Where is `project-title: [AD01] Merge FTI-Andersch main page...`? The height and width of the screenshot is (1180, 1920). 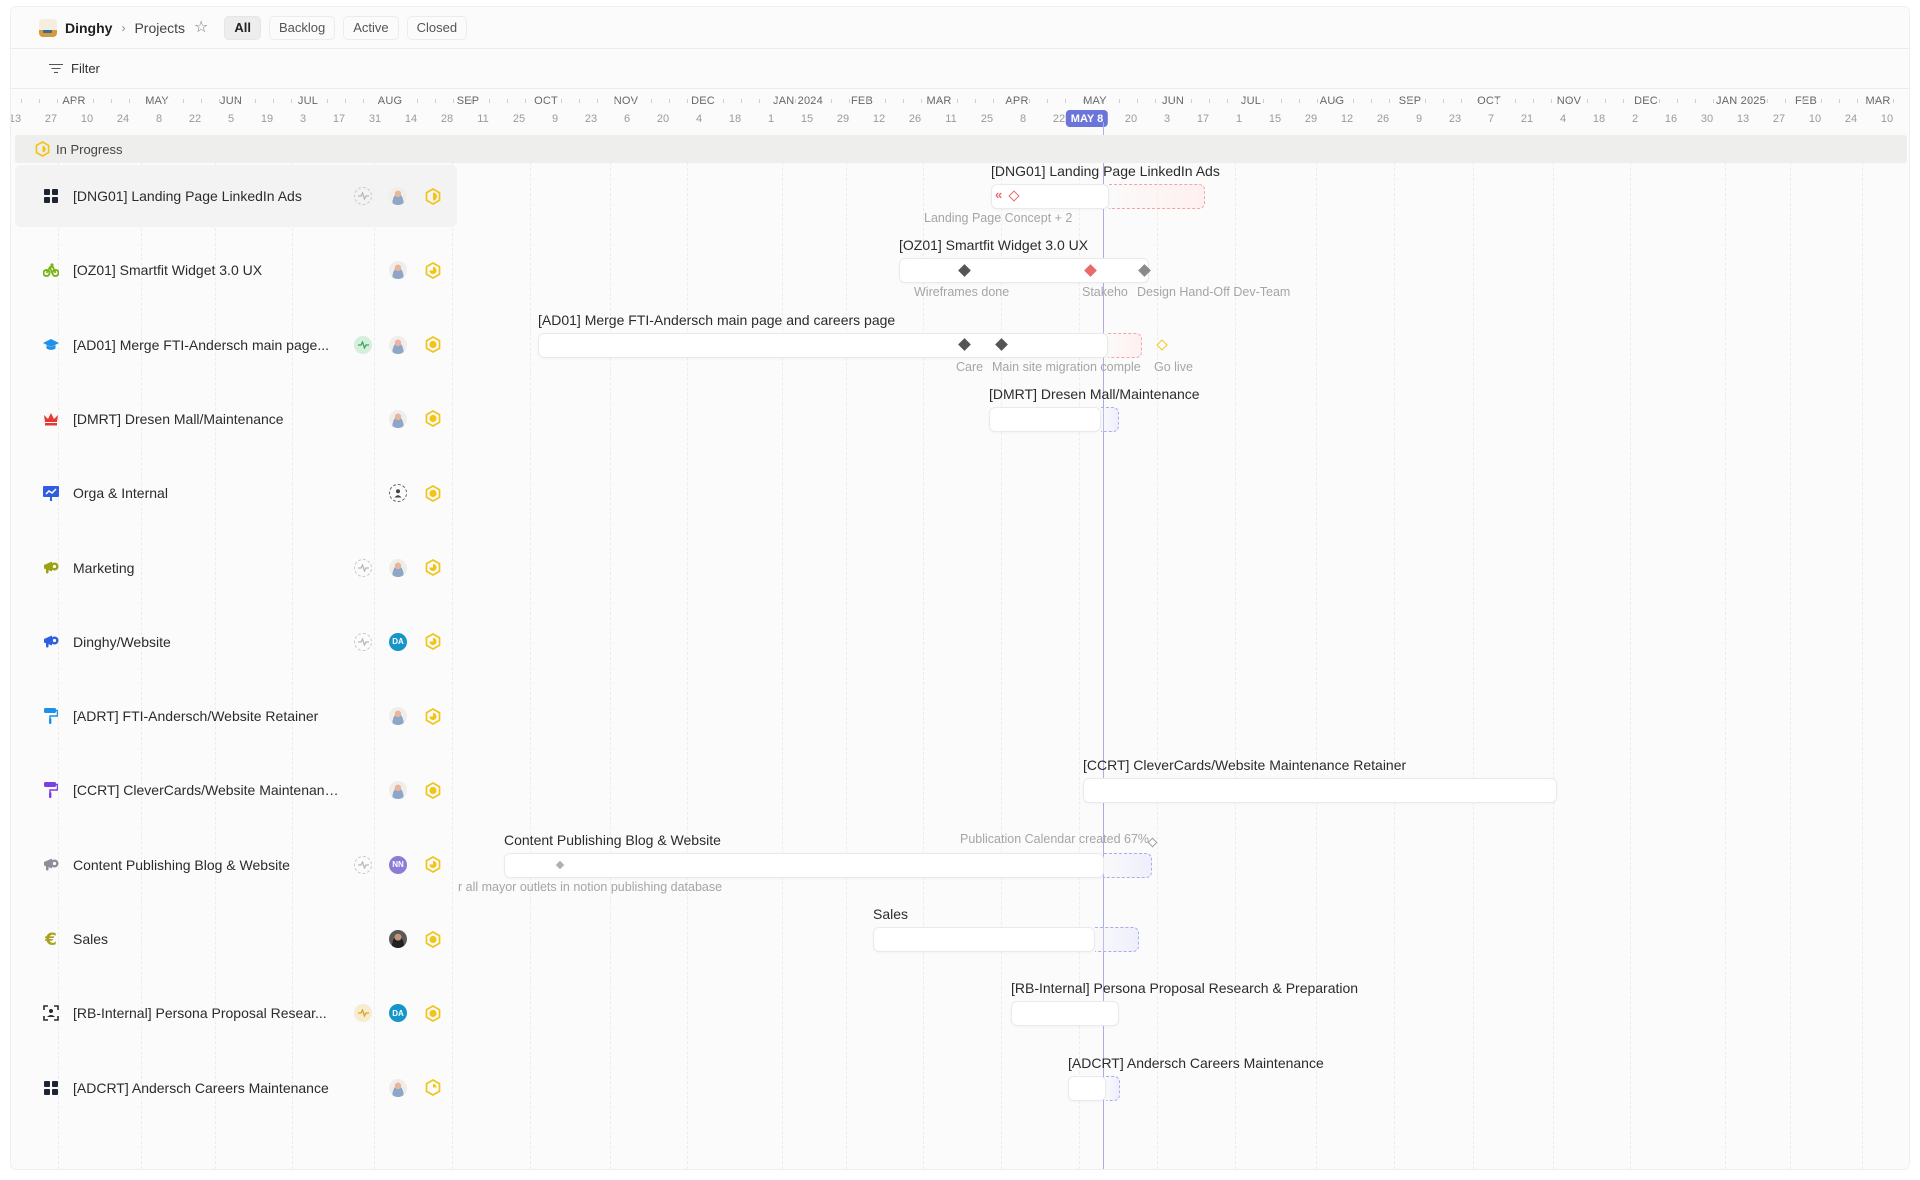
project-title: [AD01] Merge FTI-Andersch main page... is located at coordinates (208, 345).